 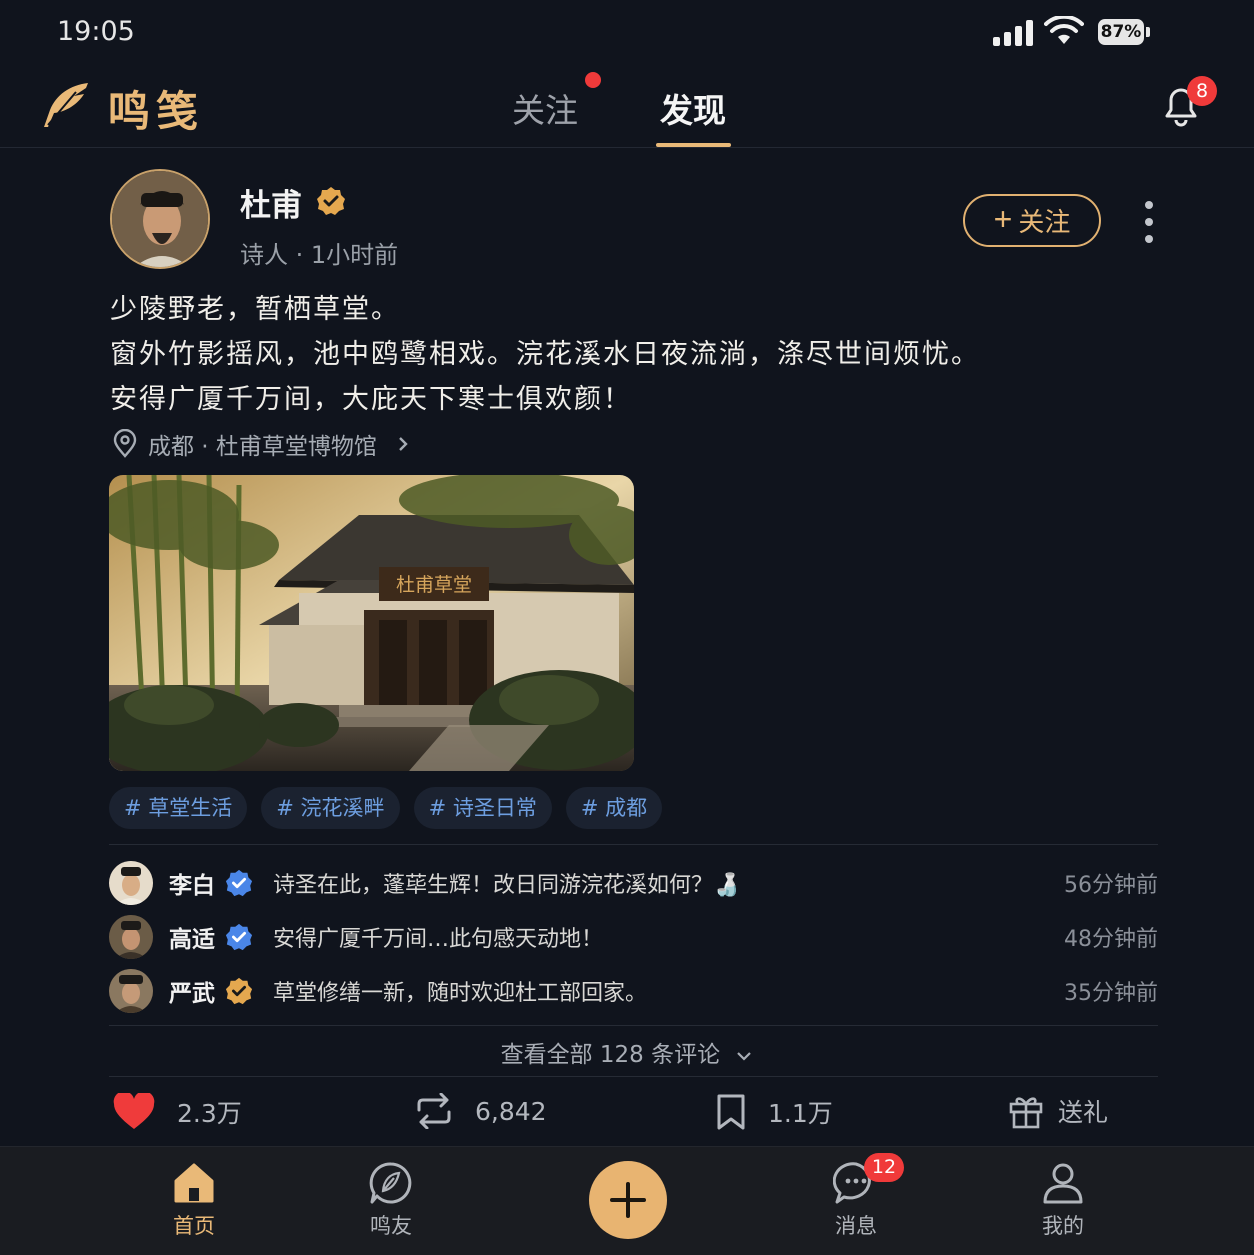 I want to click on nav-friends: 鸣友, so click(x=391, y=1200).